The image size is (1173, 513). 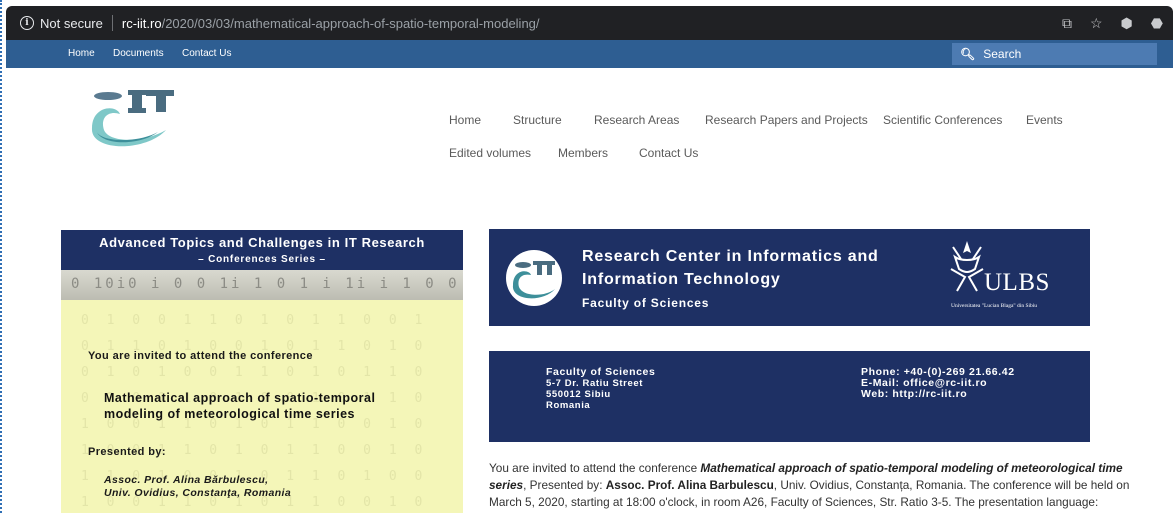 What do you see at coordinates (200, 356) in the screenshot?
I see `poster-invite-text: You are invited to attend the conference` at bounding box center [200, 356].